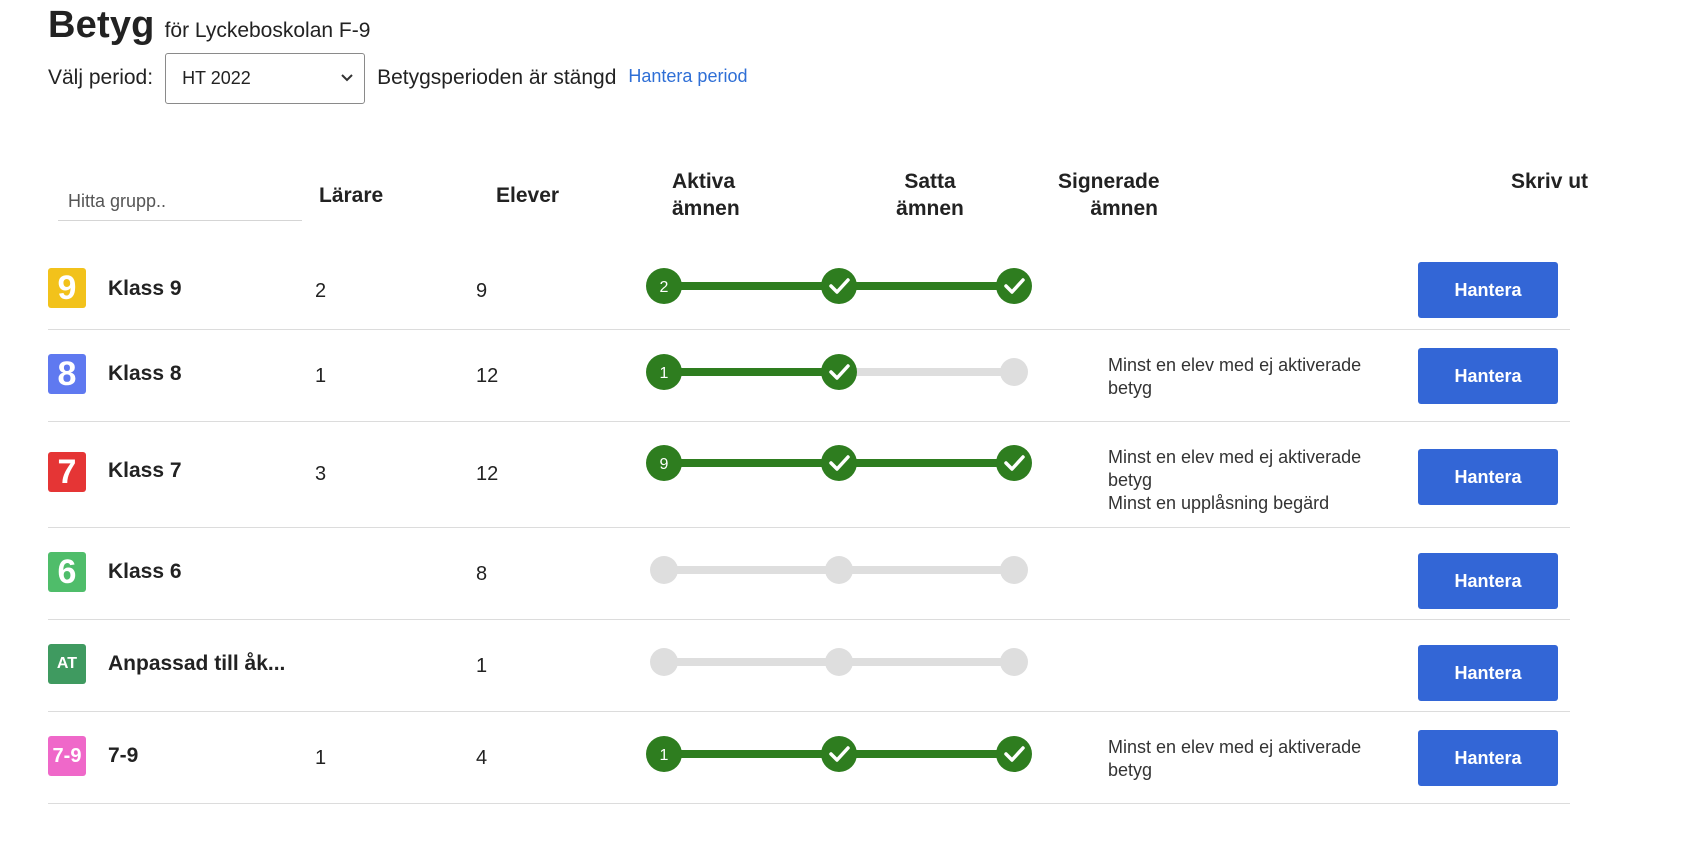 This screenshot has height=860, width=1683. I want to click on student-count: 8, so click(482, 574).